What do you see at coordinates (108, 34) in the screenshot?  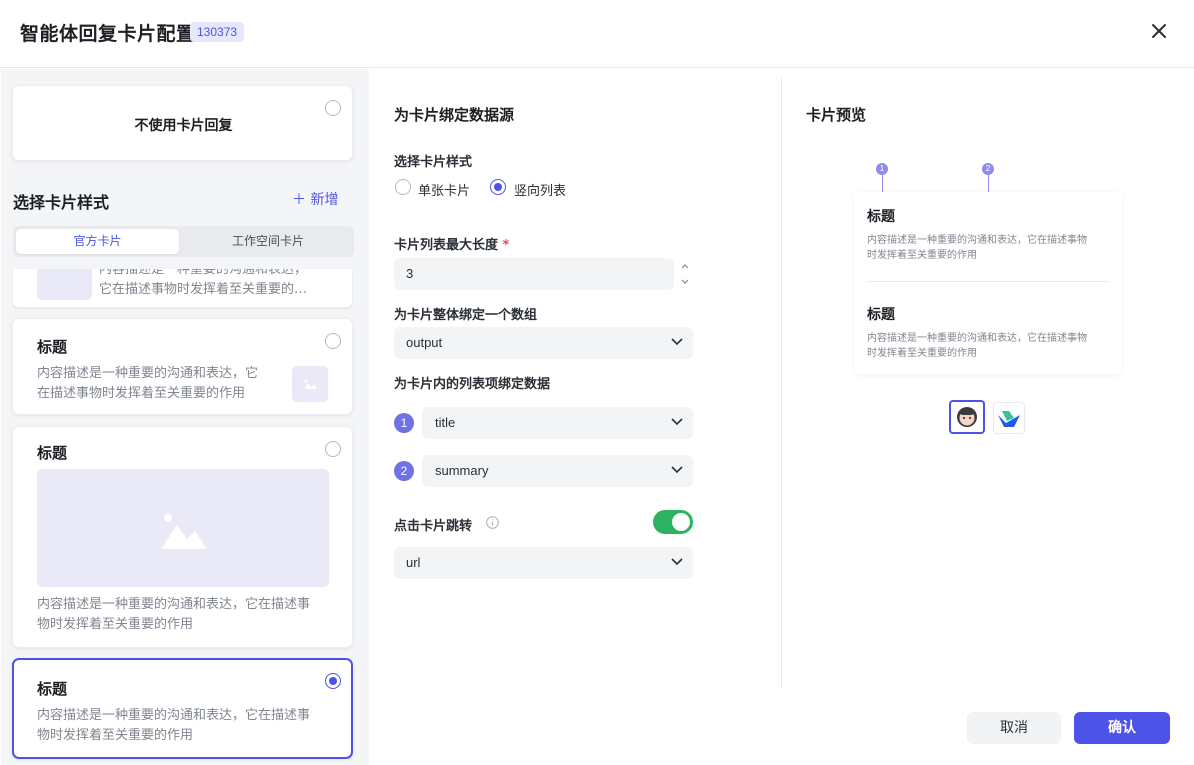 I see `dialog-title: 智能体回复卡片配置` at bounding box center [108, 34].